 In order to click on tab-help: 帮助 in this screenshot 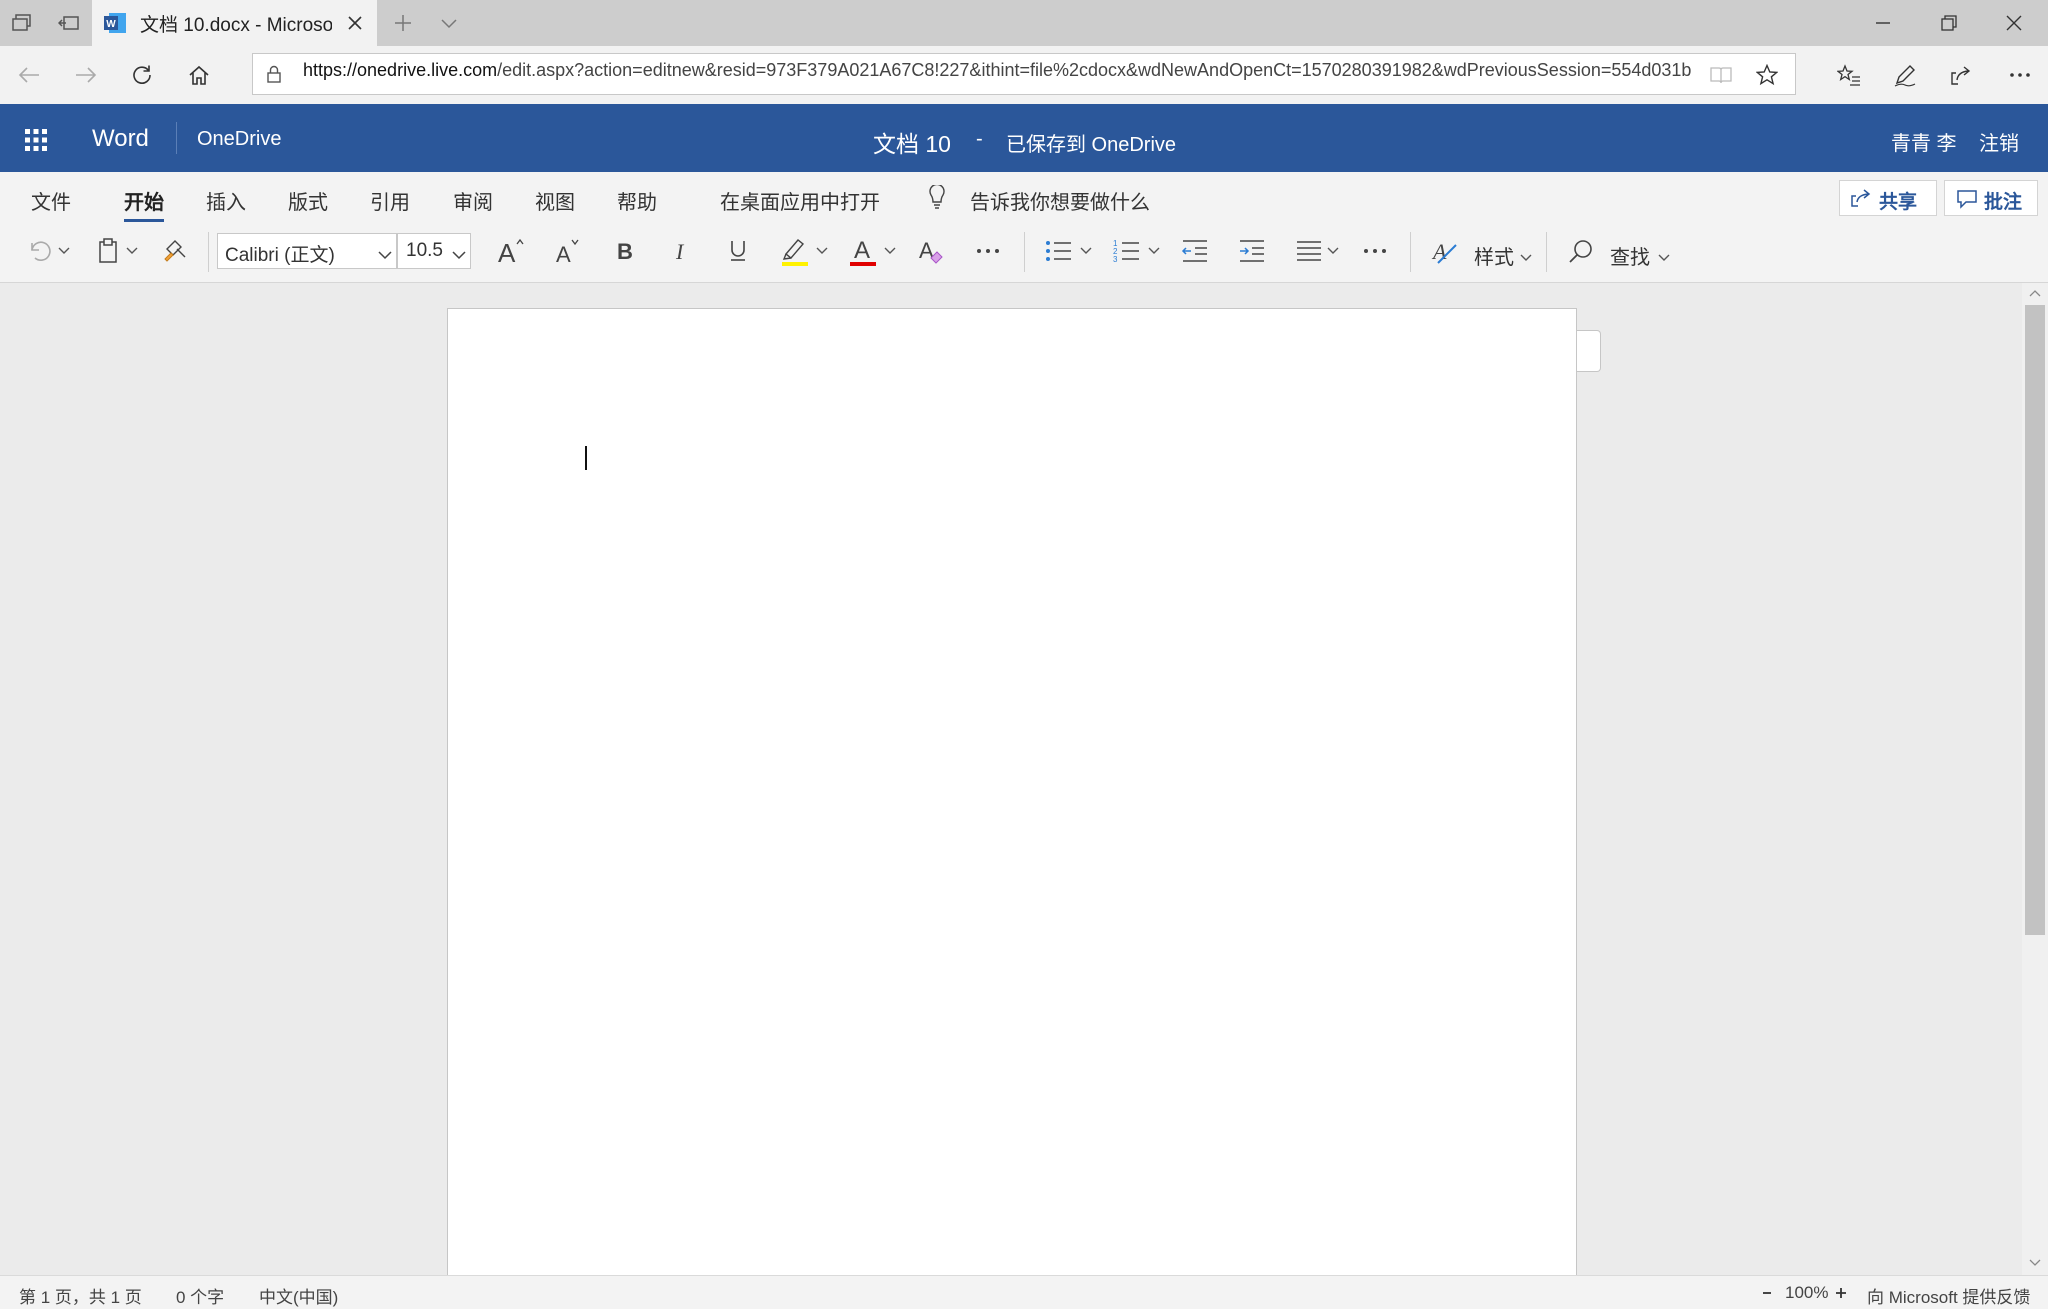, I will do `click(637, 200)`.